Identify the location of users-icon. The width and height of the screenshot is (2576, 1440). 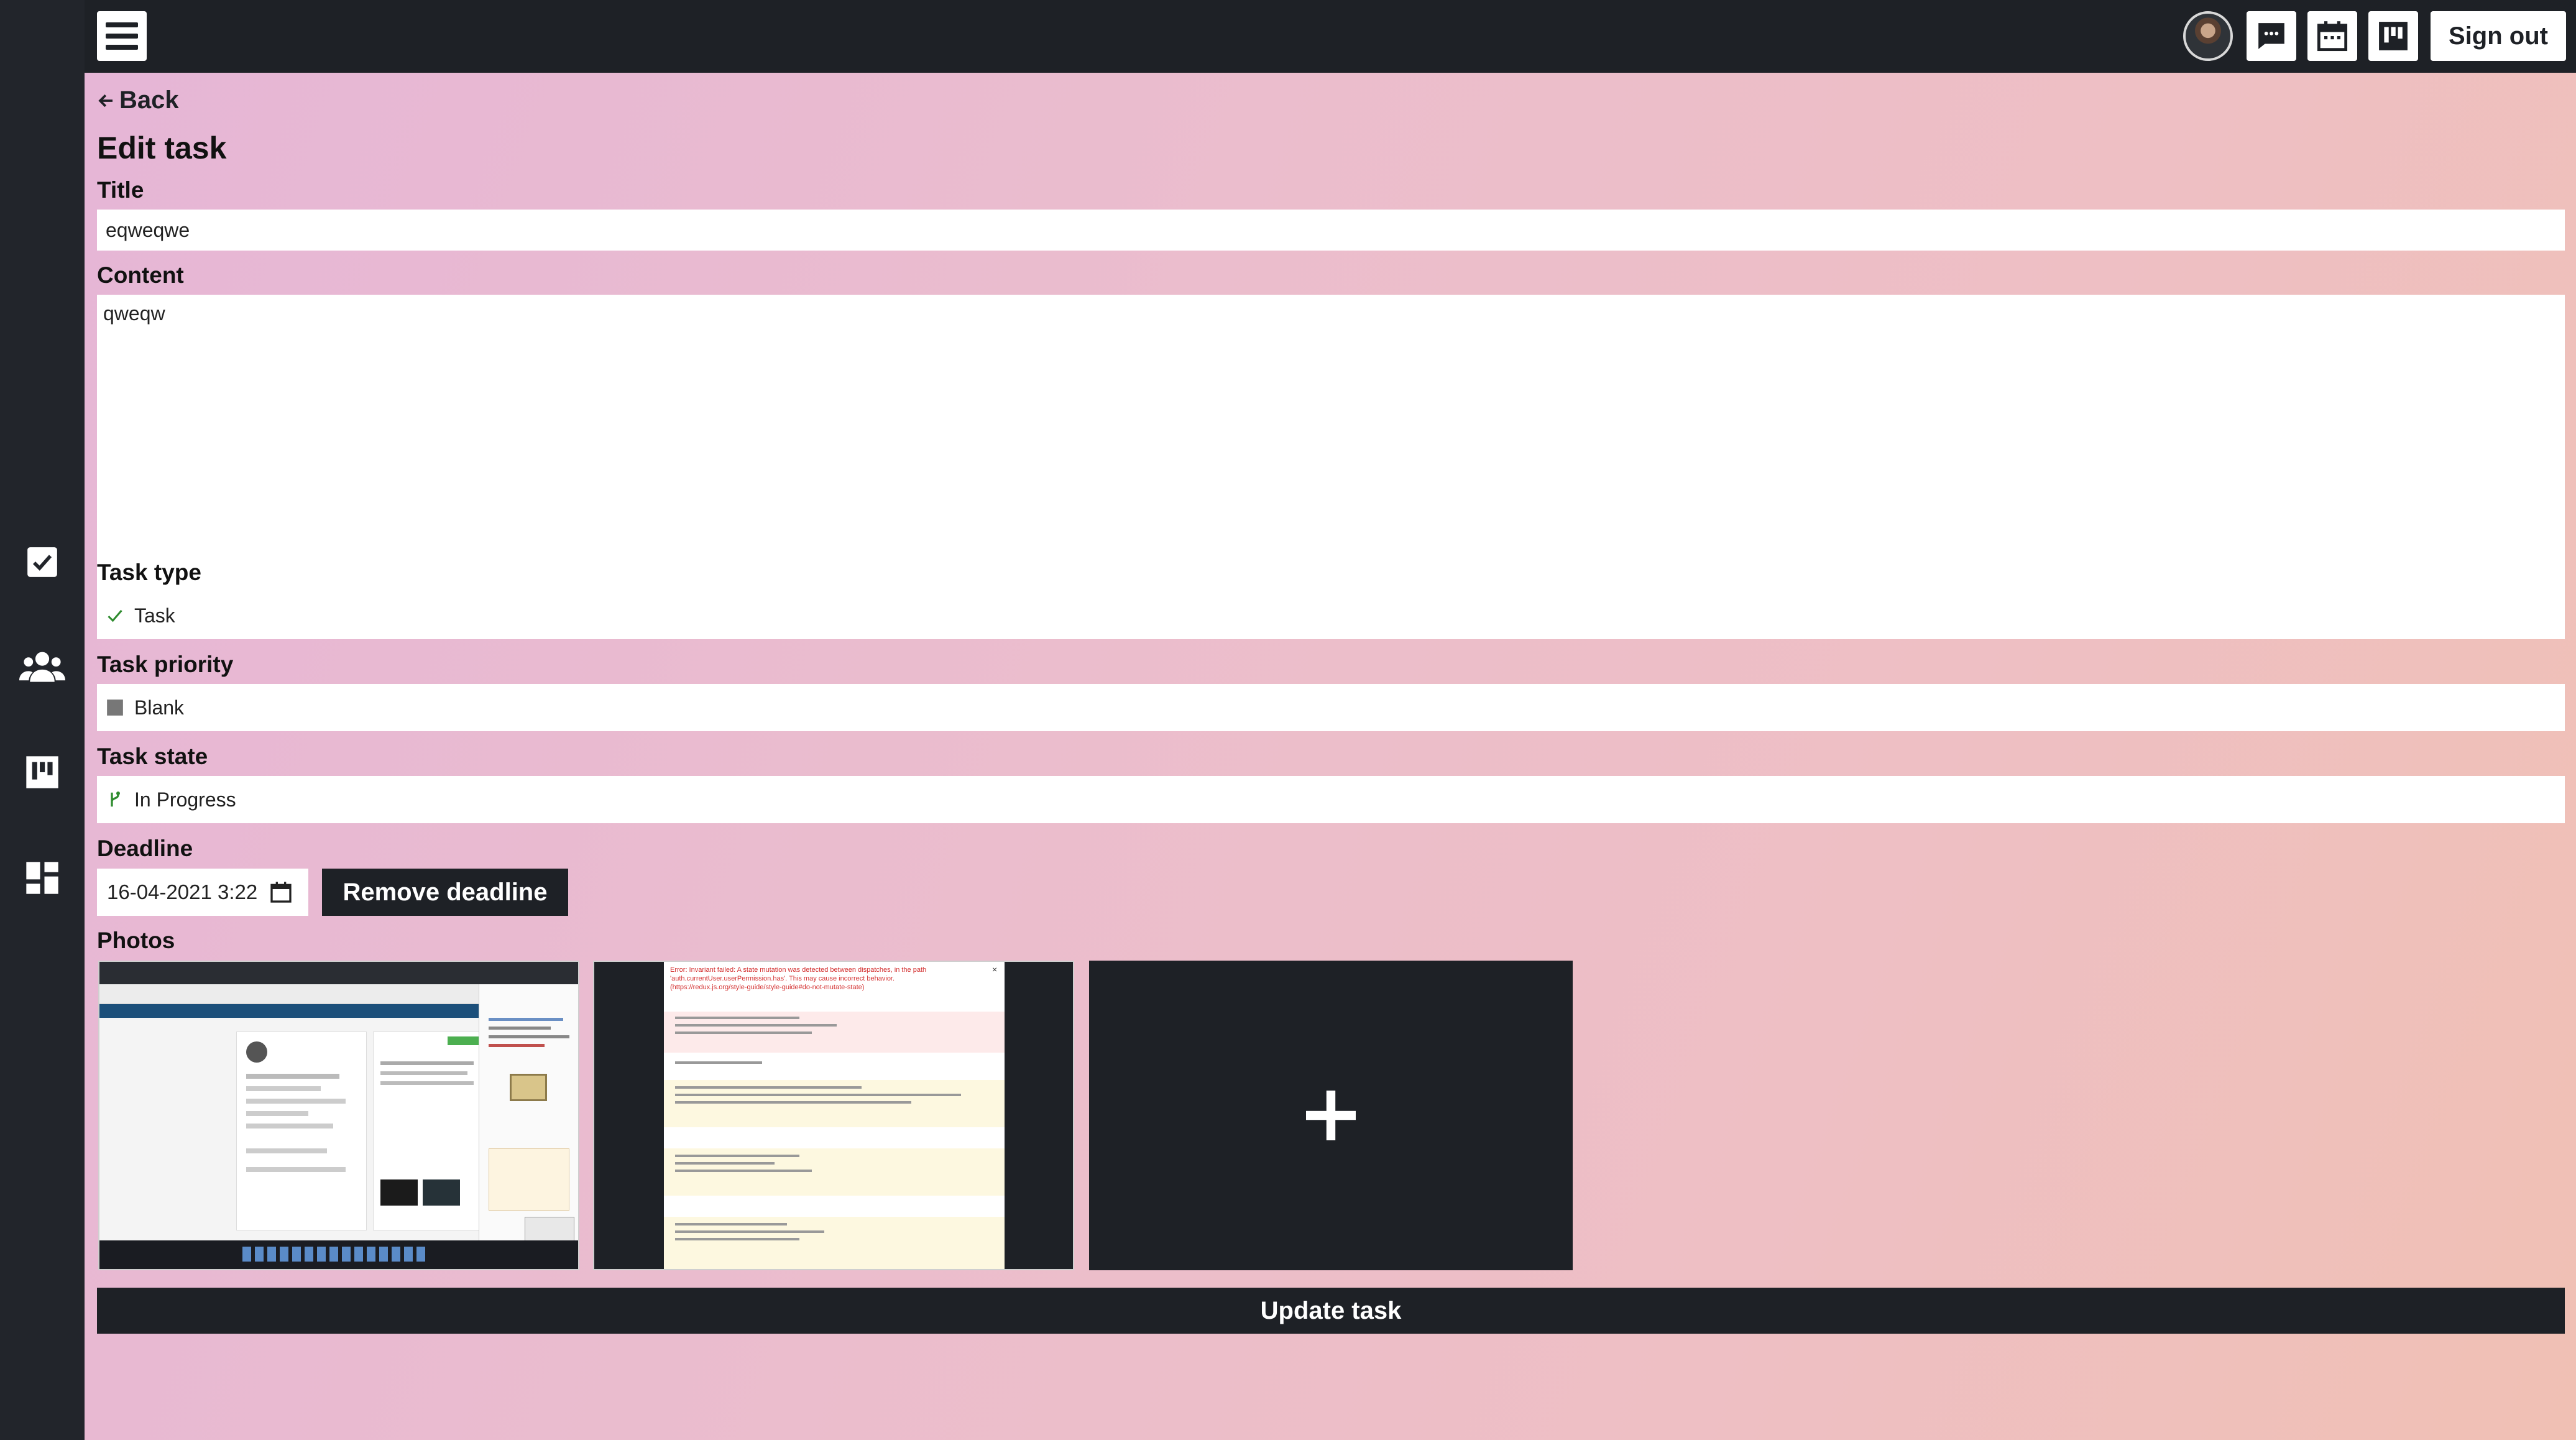
(42, 666).